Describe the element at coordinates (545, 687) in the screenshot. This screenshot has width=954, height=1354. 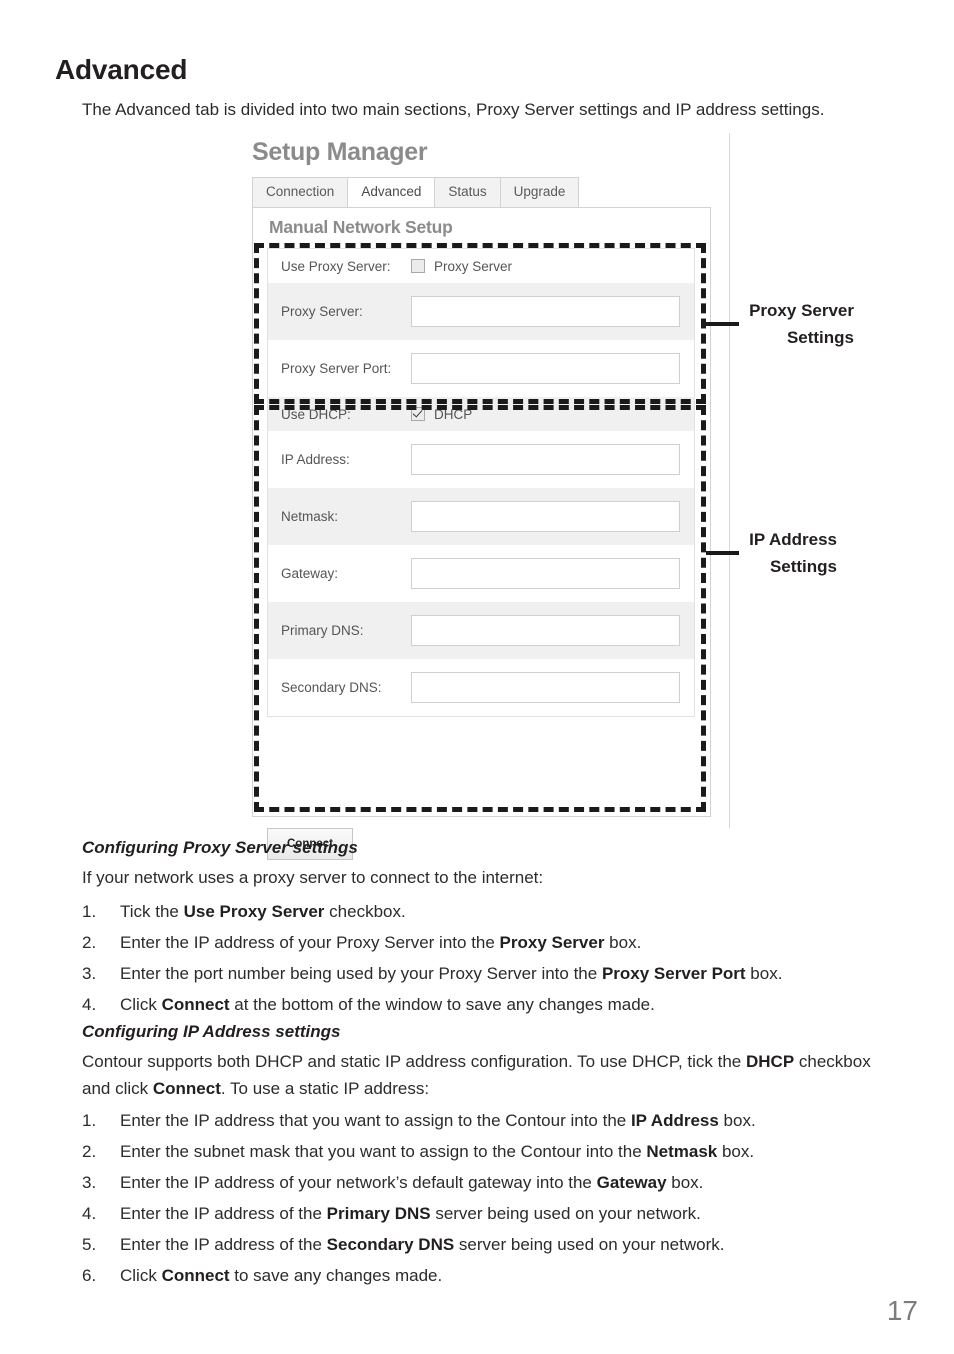
I see `secondary-dns-input` at that location.